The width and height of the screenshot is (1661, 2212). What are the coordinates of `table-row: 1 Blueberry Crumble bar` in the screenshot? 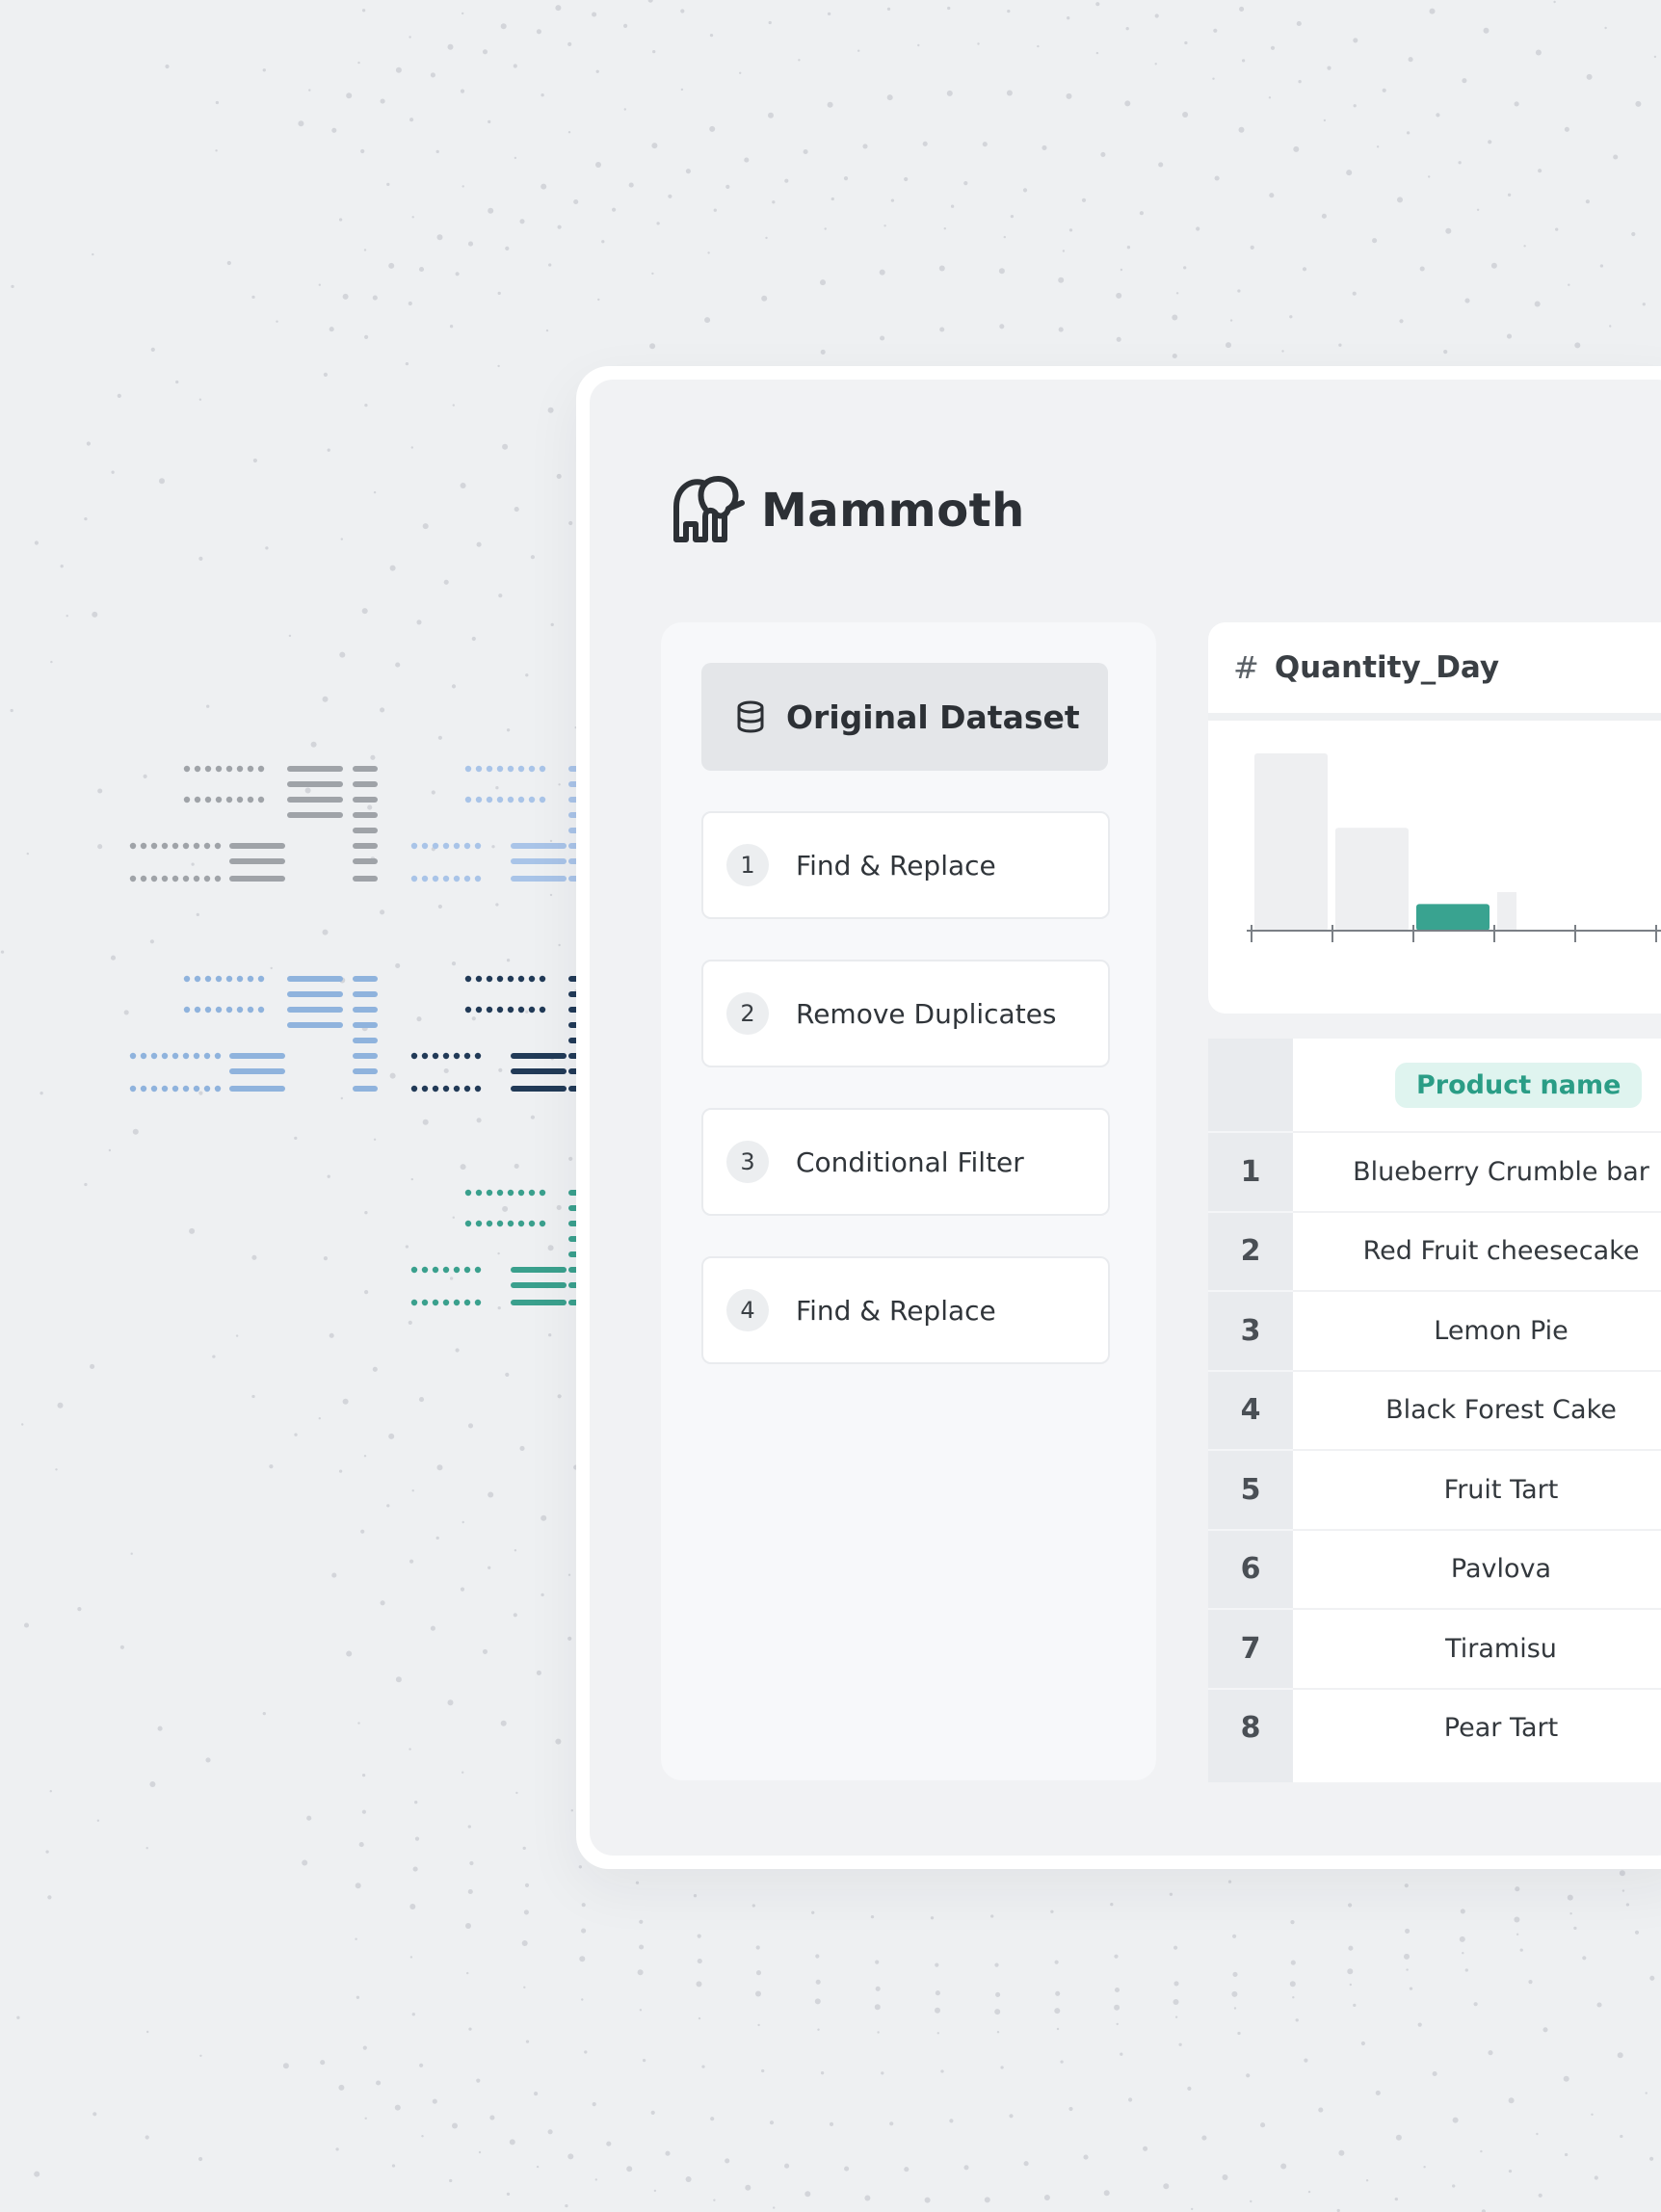 It's located at (1435, 1170).